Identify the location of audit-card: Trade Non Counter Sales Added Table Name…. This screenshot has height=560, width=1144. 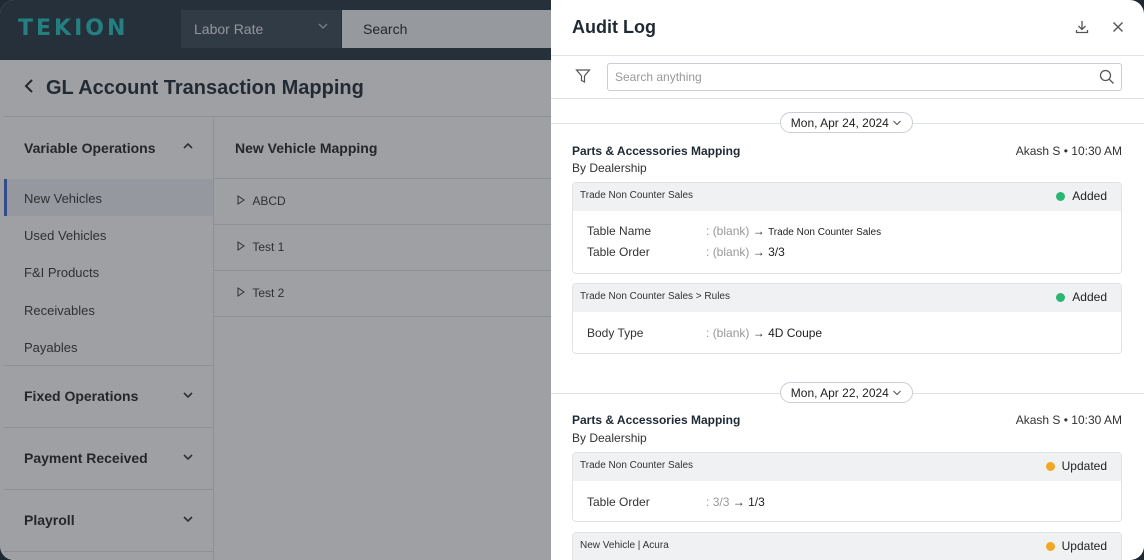
(847, 228).